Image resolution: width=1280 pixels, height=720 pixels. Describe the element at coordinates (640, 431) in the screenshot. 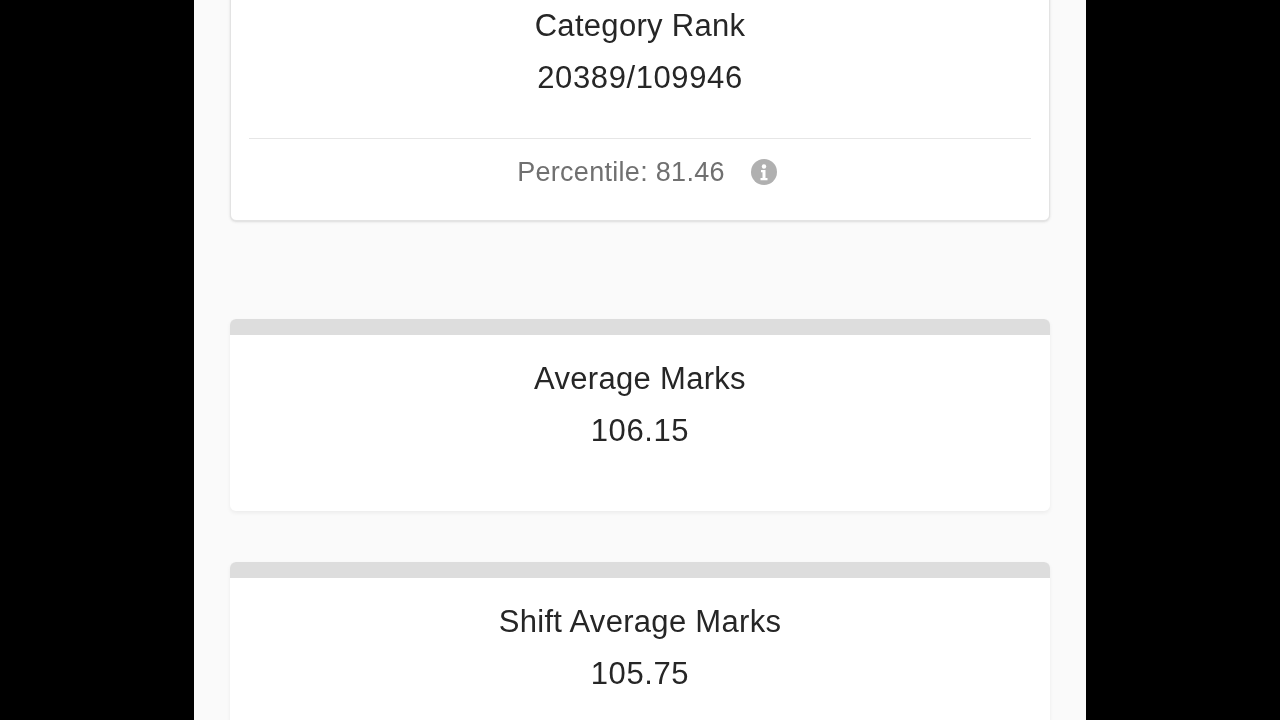

I see `stat-value: 106.15` at that location.